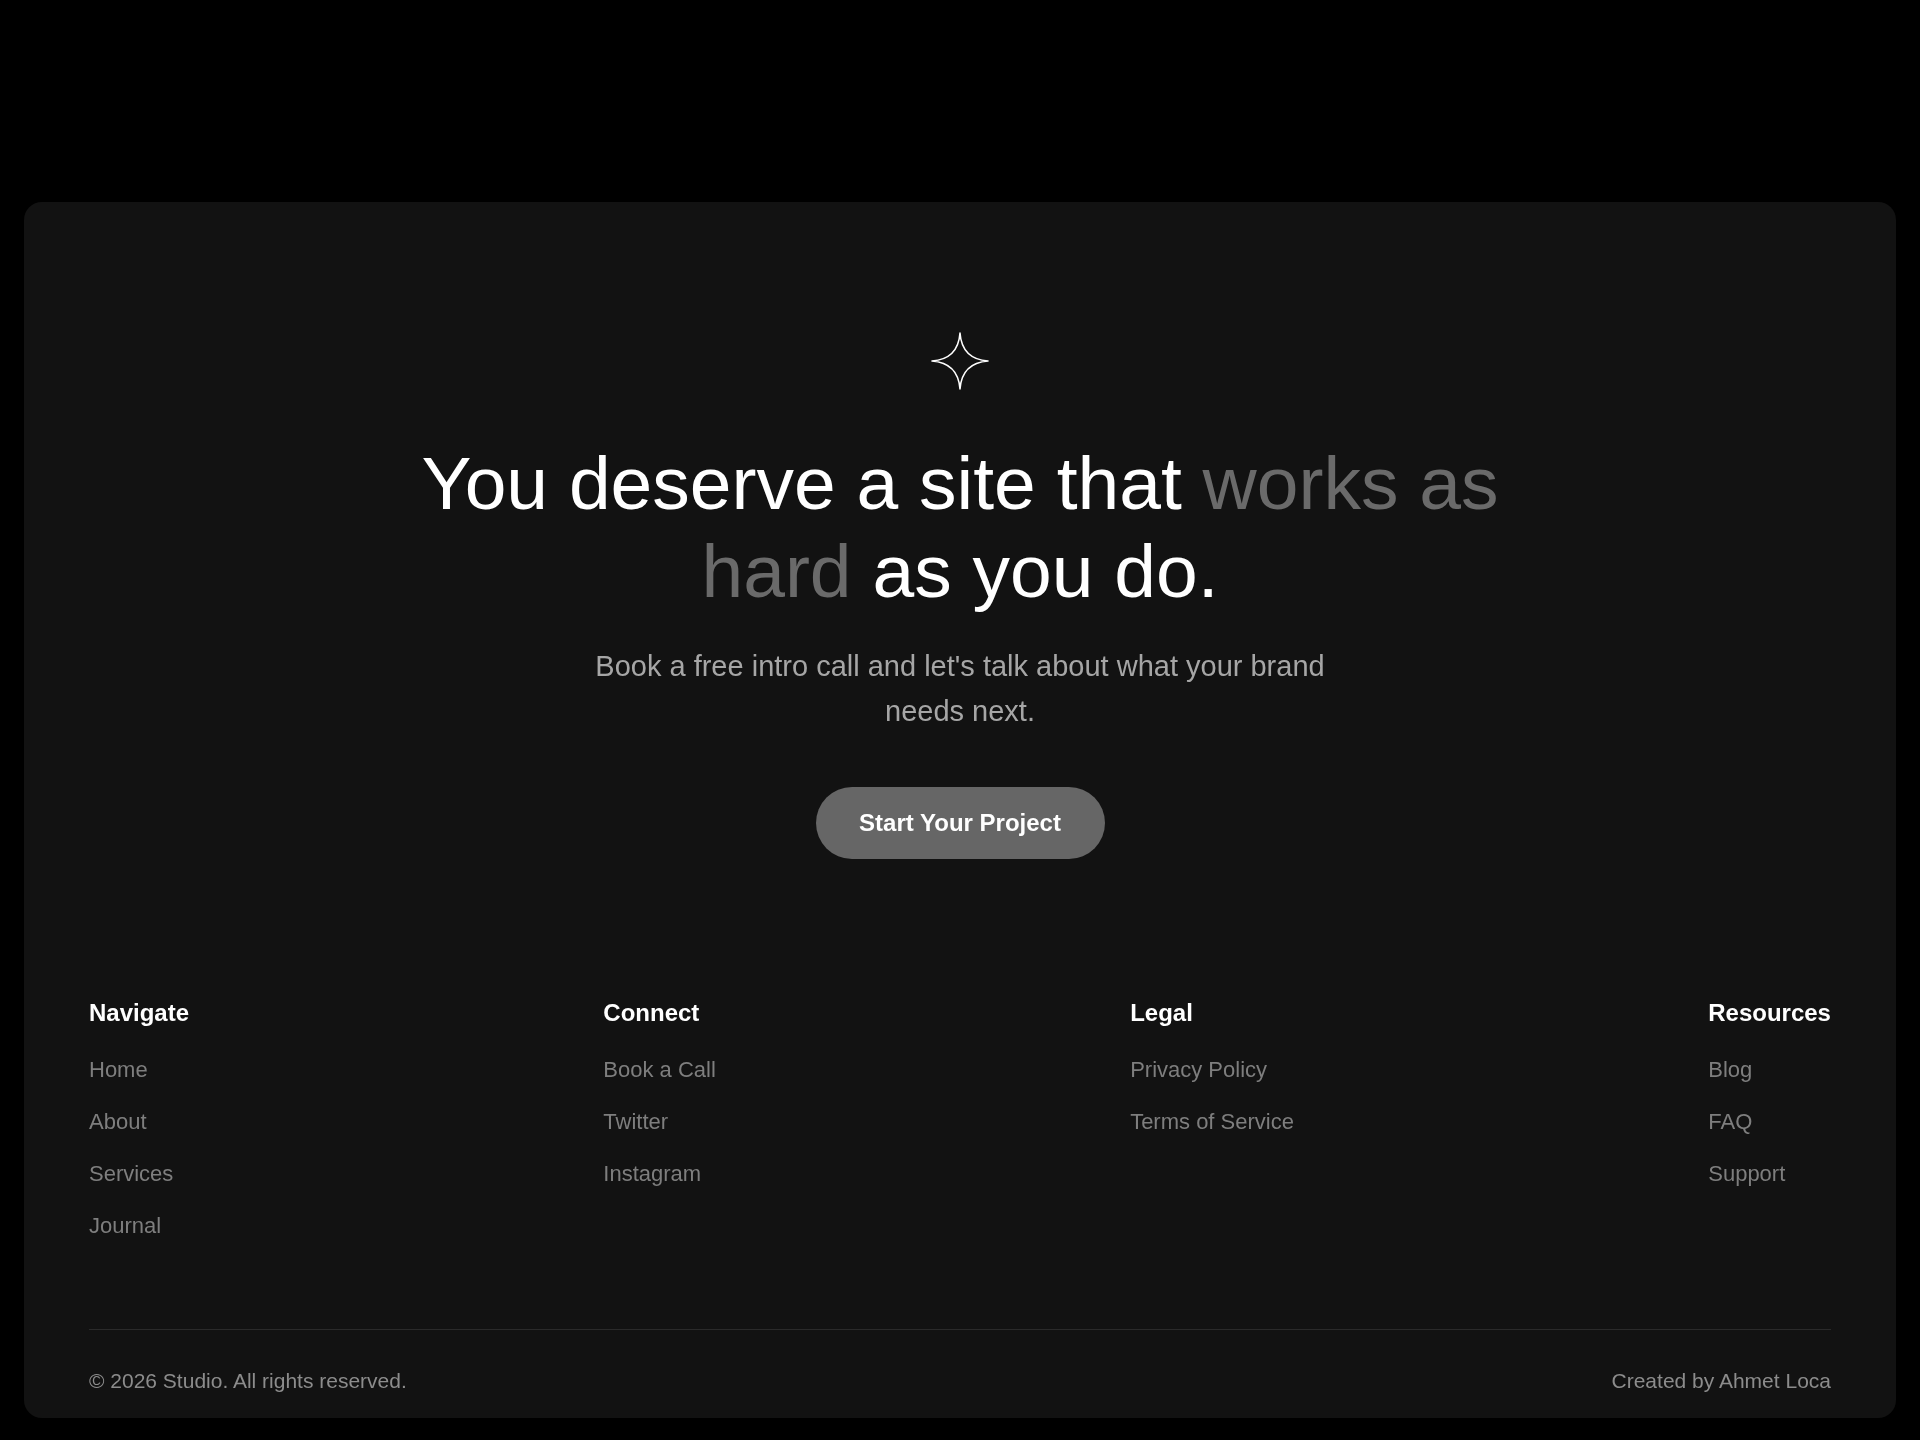 Image resolution: width=1920 pixels, height=1440 pixels. Describe the element at coordinates (1212, 1122) in the screenshot. I see `footer-link: Terms of Service` at that location.